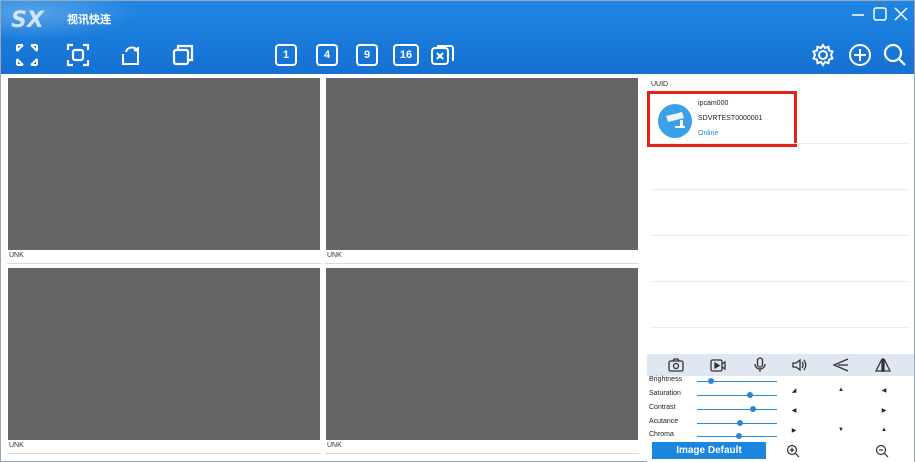 This screenshot has width=915, height=462. I want to click on search-button, so click(895, 55).